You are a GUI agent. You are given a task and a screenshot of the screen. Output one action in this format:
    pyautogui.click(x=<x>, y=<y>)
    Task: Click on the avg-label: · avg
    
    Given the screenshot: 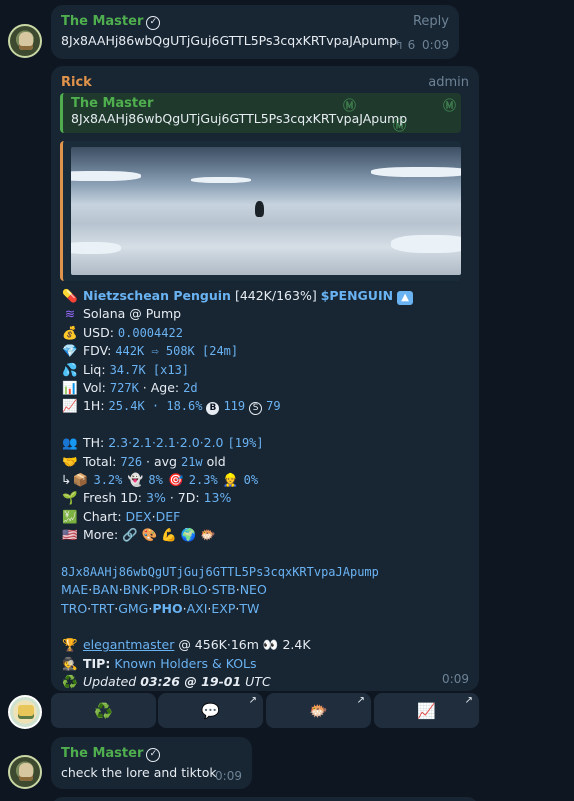 What is the action you would take?
    pyautogui.click(x=161, y=461)
    